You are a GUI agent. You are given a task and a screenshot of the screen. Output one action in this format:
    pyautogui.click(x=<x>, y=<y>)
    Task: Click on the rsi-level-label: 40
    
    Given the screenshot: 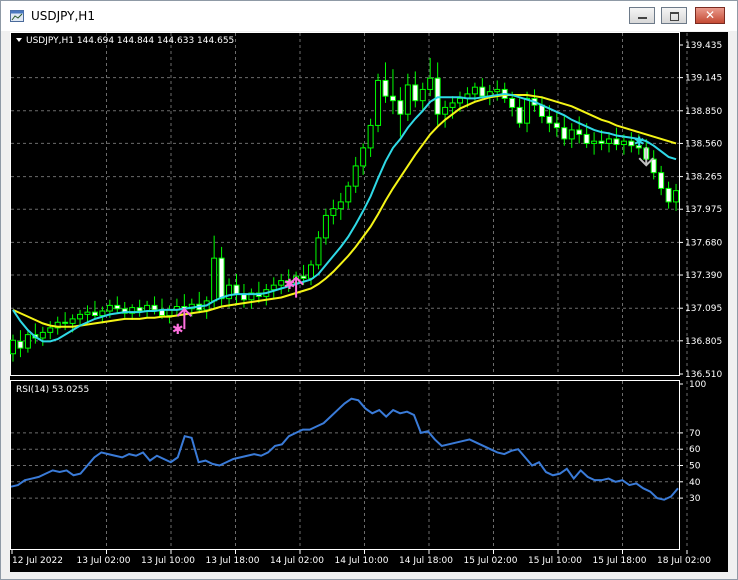 What is the action you would take?
    pyautogui.click(x=695, y=483)
    